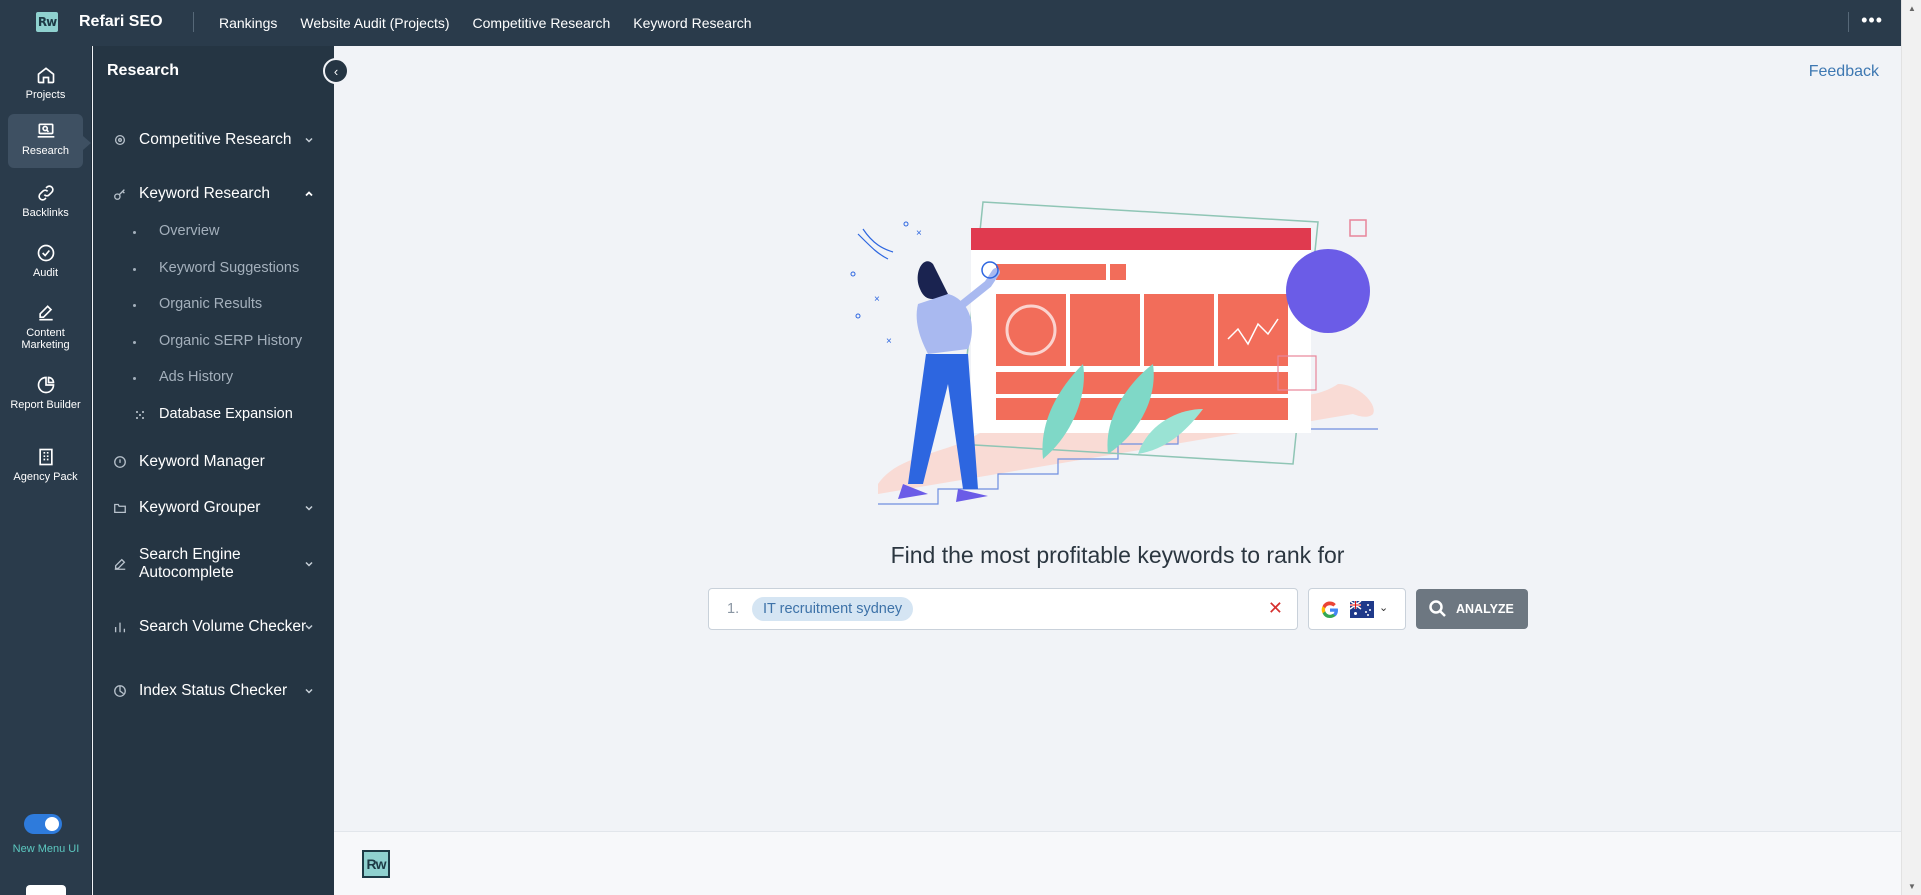  I want to click on australia-flag-icon, so click(1362, 609).